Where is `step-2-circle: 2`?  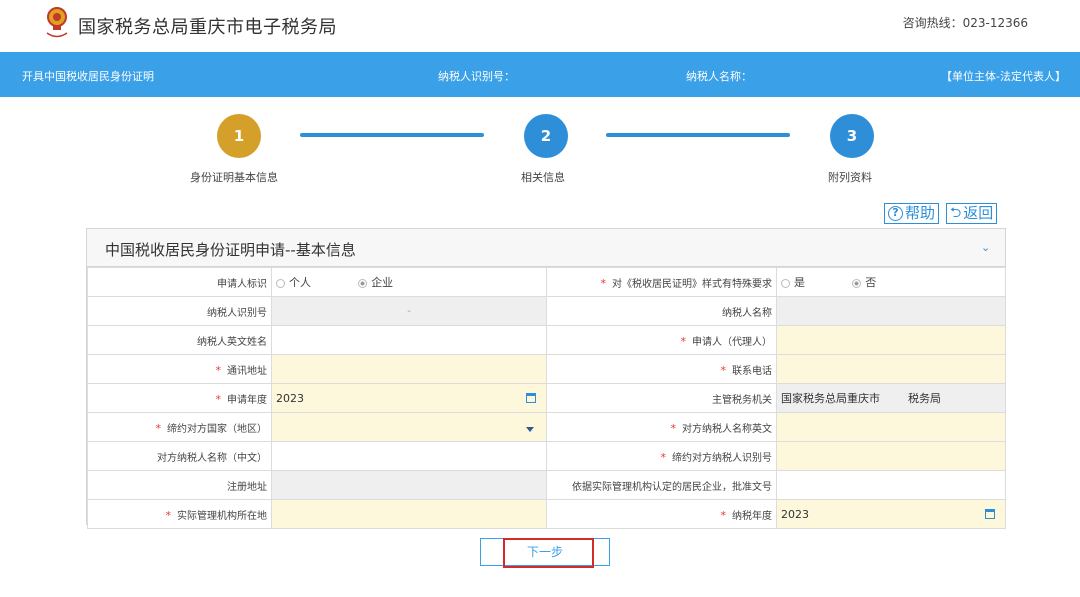 step-2-circle: 2 is located at coordinates (546, 136).